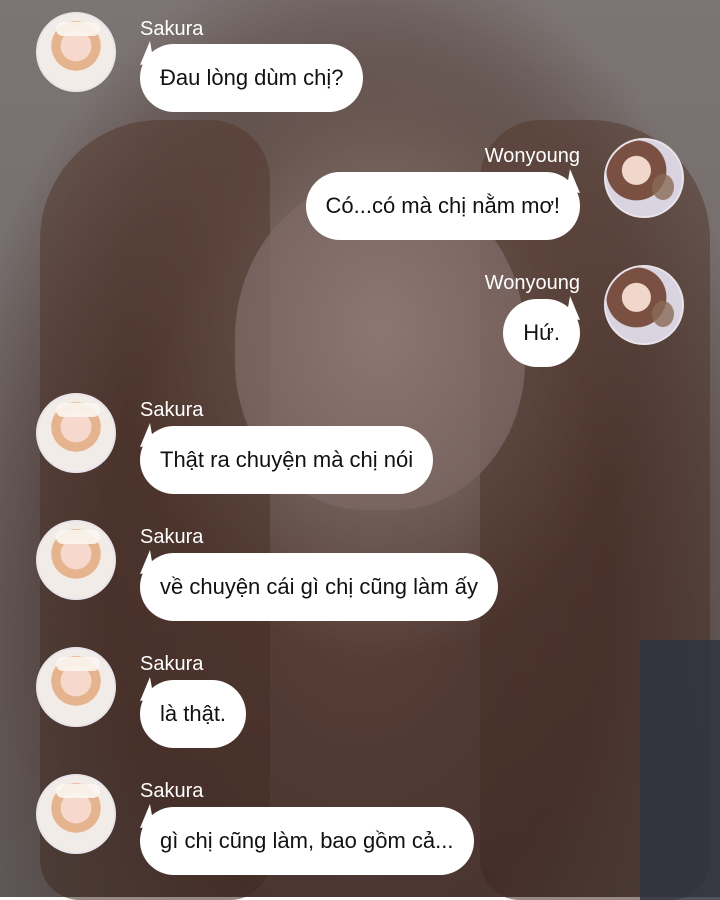 The height and width of the screenshot is (900, 720). Describe the element at coordinates (541, 333) in the screenshot. I see `message-bubble: Hứ.` at that location.